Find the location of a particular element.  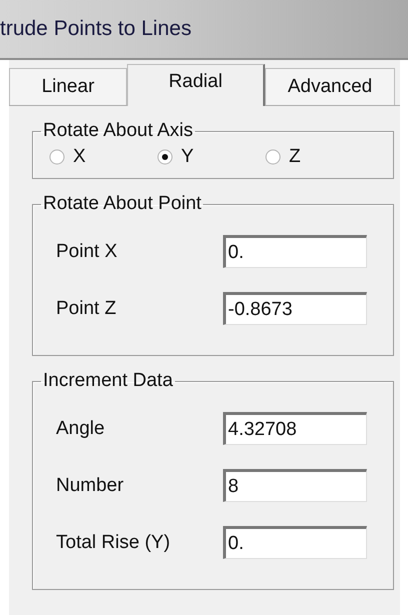

radio-label: X is located at coordinates (79, 157).